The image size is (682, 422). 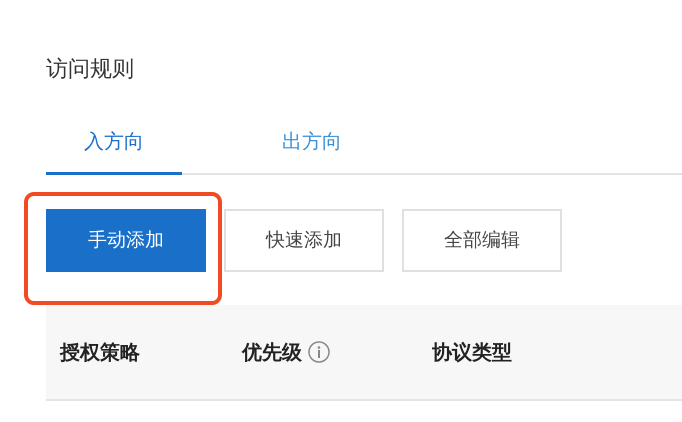 What do you see at coordinates (114, 150) in the screenshot?
I see `tab: 入方向` at bounding box center [114, 150].